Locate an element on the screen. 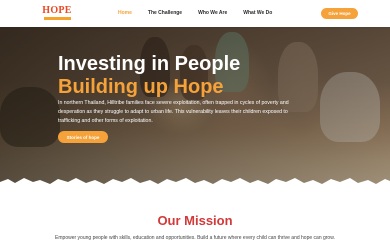 This screenshot has width=390, height=240. nav-who-we-are: Who We Are is located at coordinates (212, 13).